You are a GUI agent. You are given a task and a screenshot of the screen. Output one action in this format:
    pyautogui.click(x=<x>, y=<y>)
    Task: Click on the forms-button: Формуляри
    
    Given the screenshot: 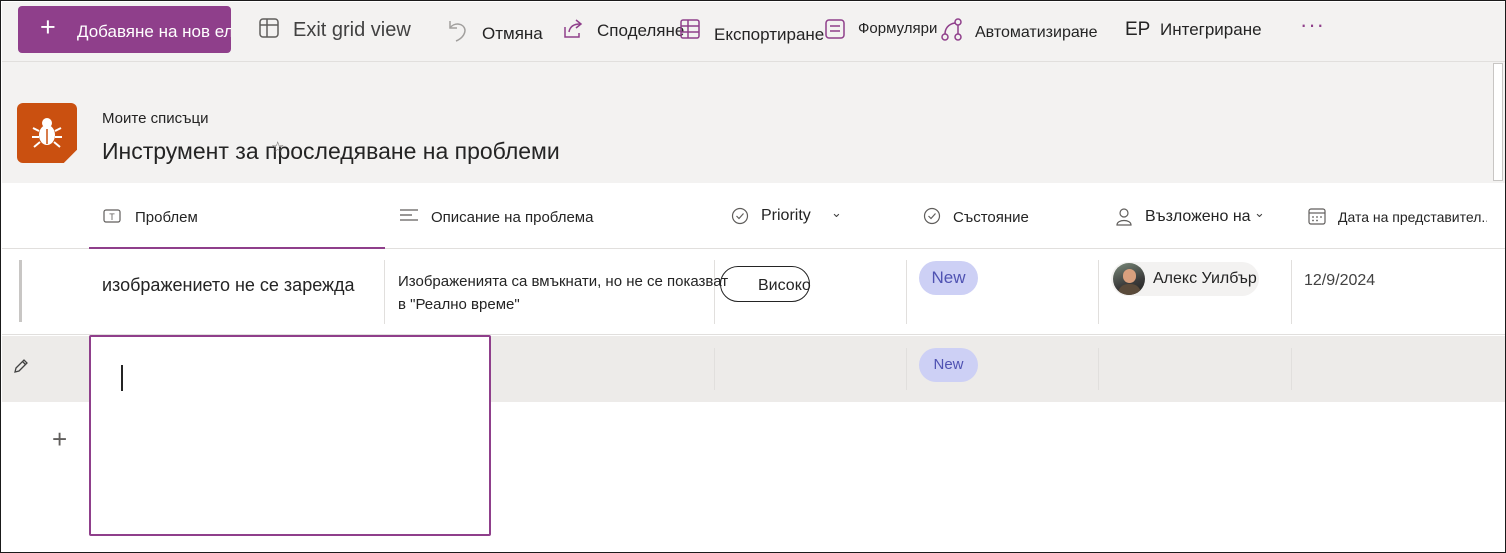 What is the action you would take?
    pyautogui.click(x=886, y=31)
    